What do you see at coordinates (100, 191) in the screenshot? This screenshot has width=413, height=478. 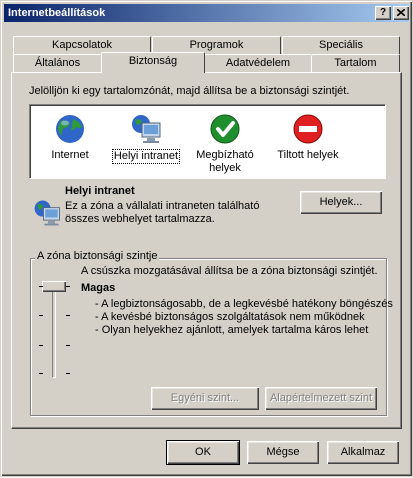 I see `zone-title: Helyi intranet` at bounding box center [100, 191].